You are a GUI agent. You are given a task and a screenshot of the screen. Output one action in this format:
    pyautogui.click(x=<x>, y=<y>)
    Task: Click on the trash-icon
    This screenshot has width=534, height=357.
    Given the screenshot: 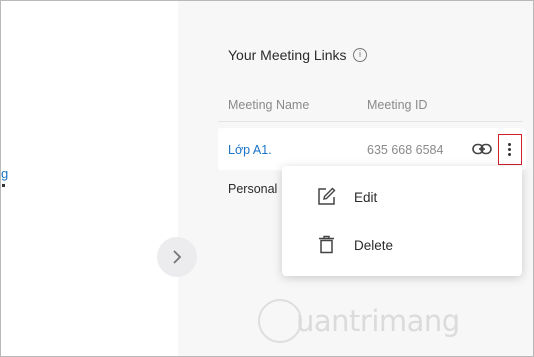 What is the action you would take?
    pyautogui.click(x=326, y=247)
    